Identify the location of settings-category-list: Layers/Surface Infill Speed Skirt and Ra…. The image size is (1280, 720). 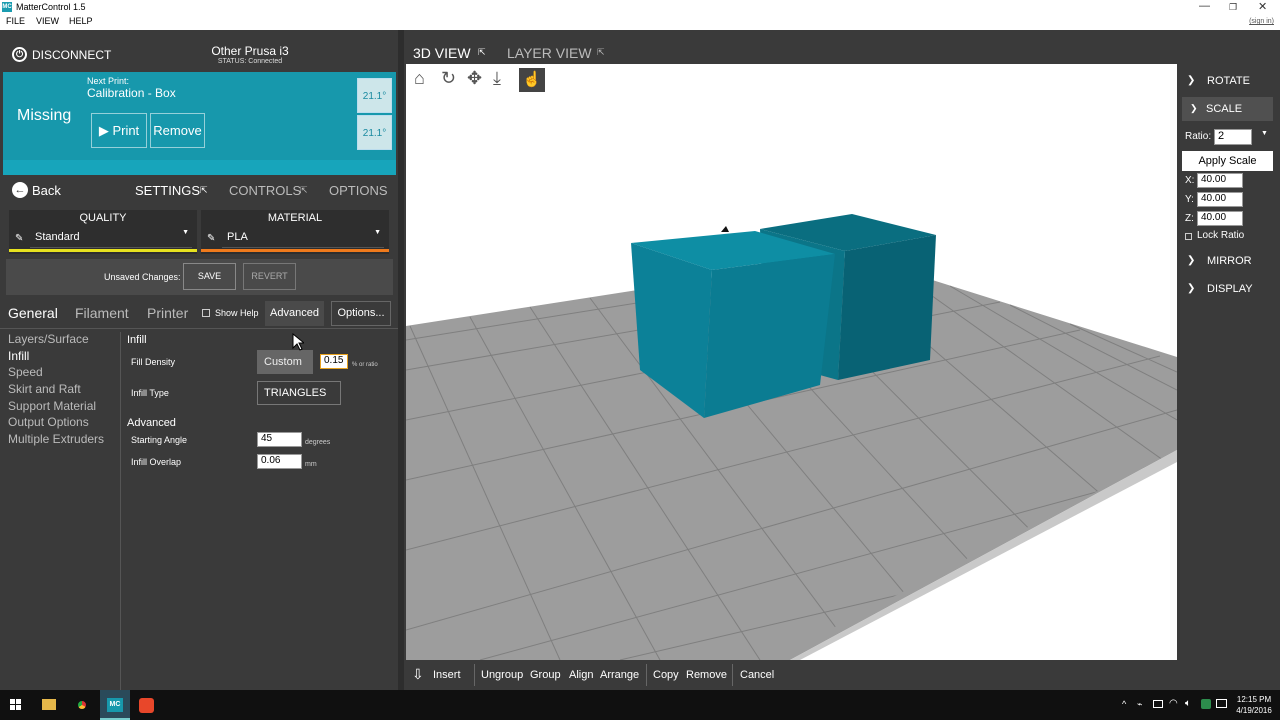
(60, 511).